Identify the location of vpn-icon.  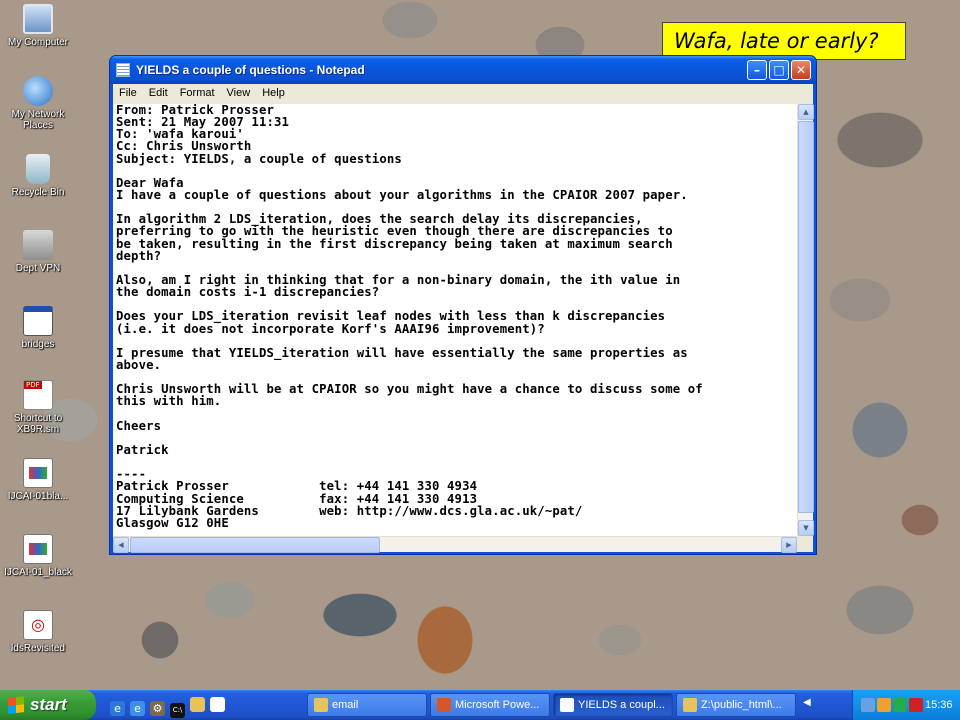
(38, 245).